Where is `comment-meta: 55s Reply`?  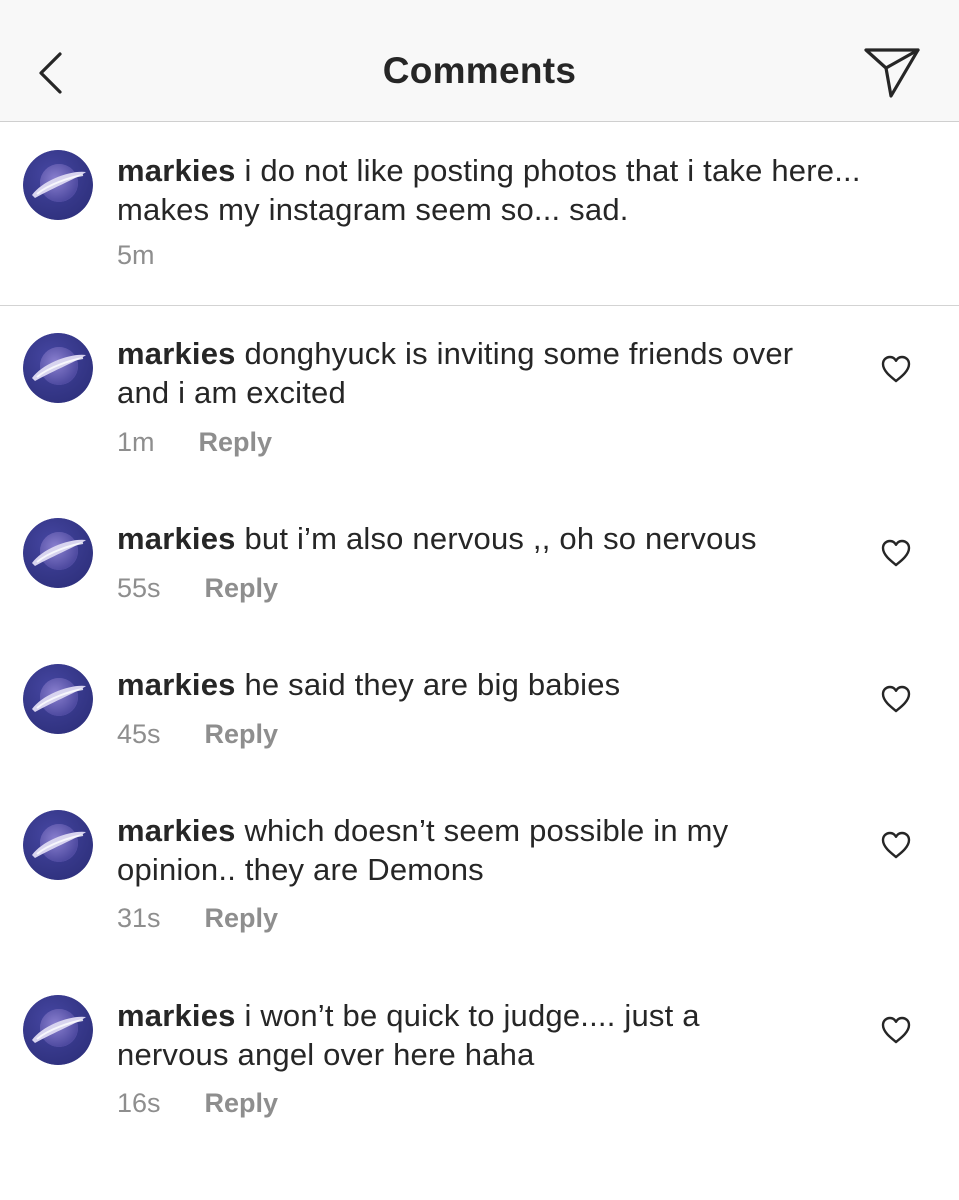 comment-meta: 55s Reply is located at coordinates (197, 588).